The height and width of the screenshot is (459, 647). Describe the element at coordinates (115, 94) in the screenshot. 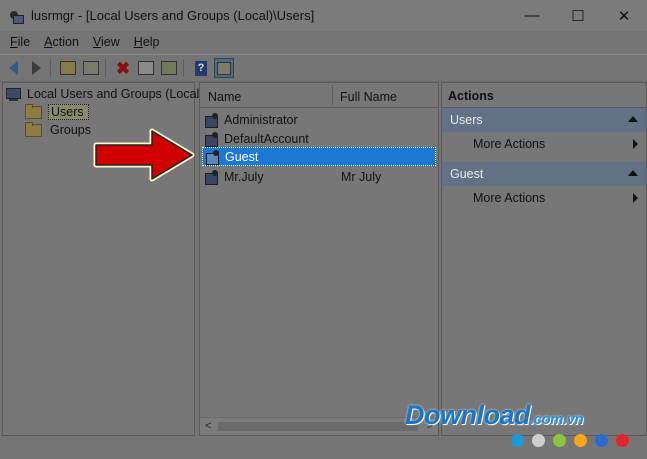

I see `tree-root-label: Local Users and Groups (Local)` at that location.